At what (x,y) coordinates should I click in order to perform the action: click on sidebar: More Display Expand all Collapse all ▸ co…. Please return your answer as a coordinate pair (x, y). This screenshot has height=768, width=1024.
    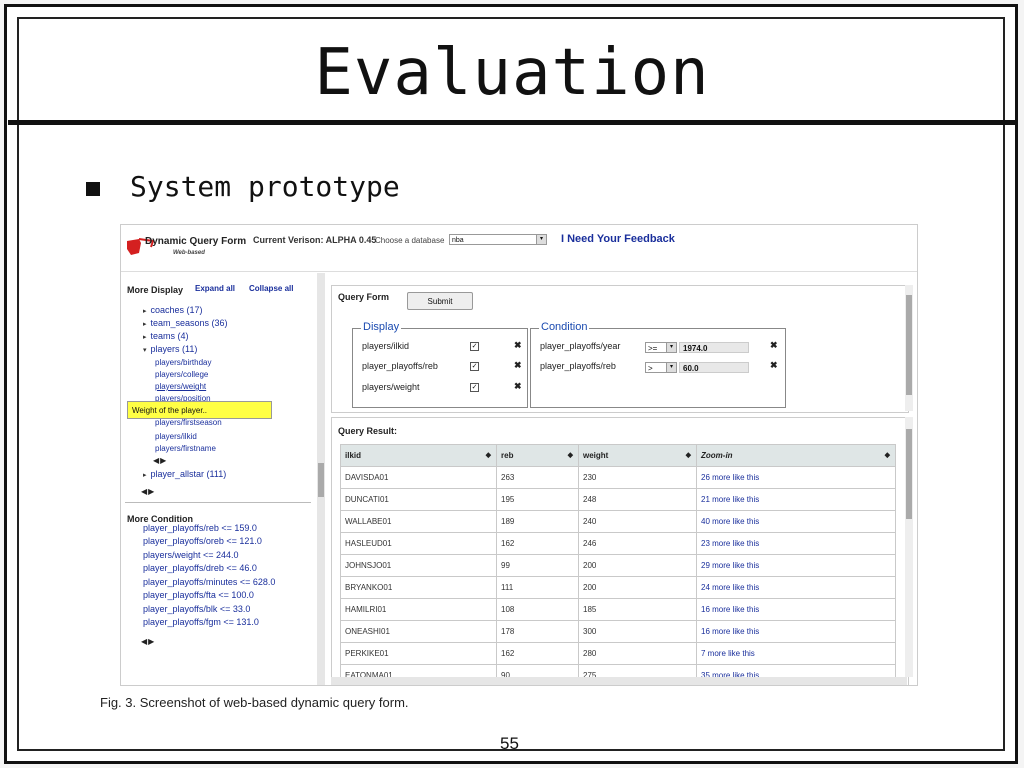
    Looking at the image, I should click on (219, 479).